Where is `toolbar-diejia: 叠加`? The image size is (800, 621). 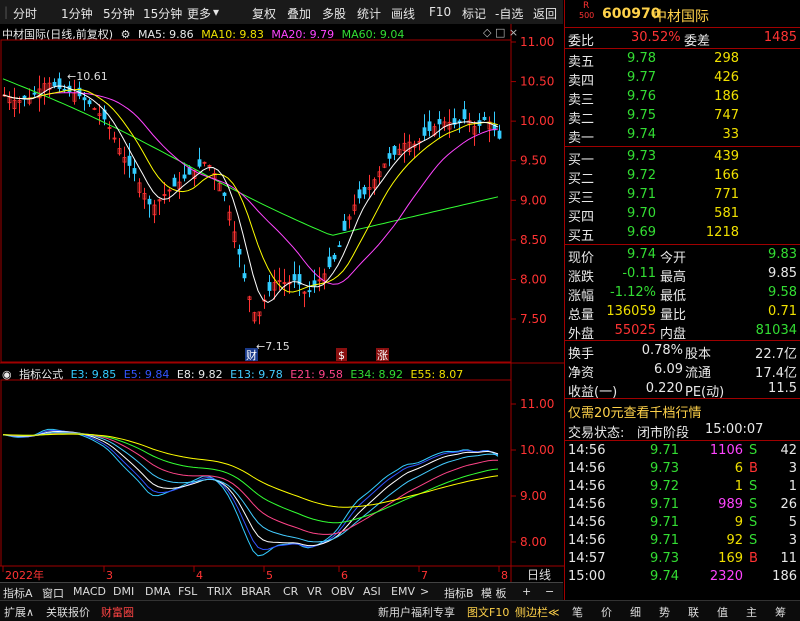 toolbar-diejia: 叠加 is located at coordinates (299, 13).